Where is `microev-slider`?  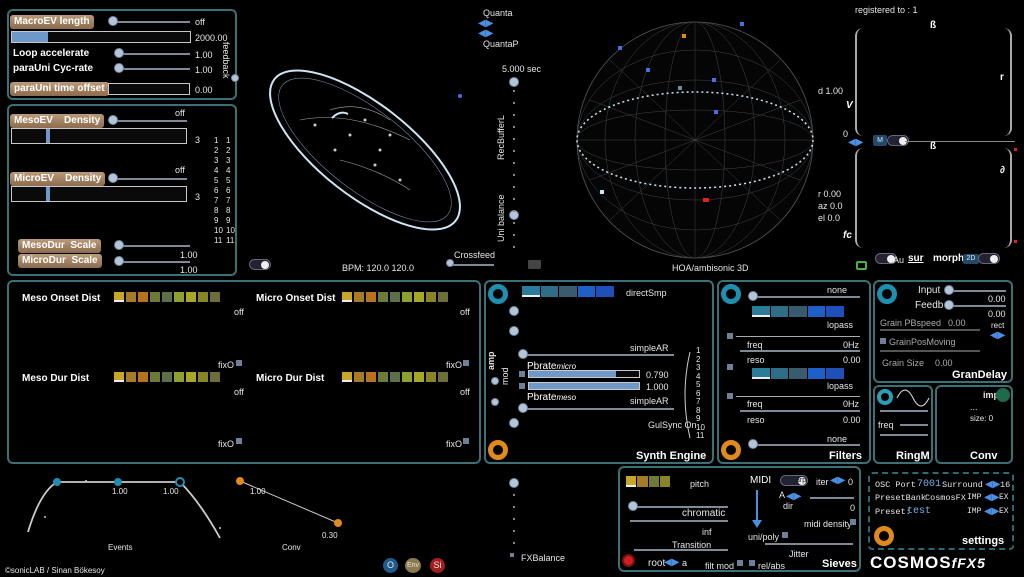 microev-slider is located at coordinates (149, 179).